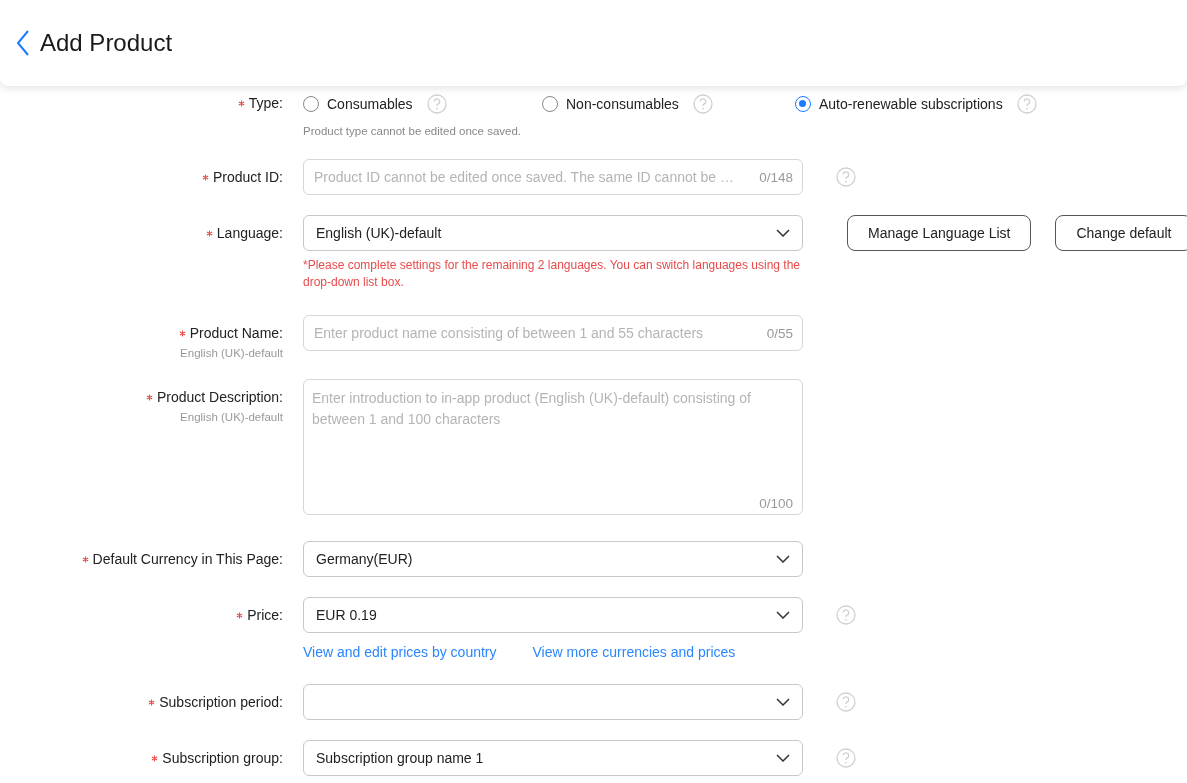 The width and height of the screenshot is (1187, 783). Describe the element at coordinates (346, 615) in the screenshot. I see `dropdown-value: EUR 0.19` at that location.